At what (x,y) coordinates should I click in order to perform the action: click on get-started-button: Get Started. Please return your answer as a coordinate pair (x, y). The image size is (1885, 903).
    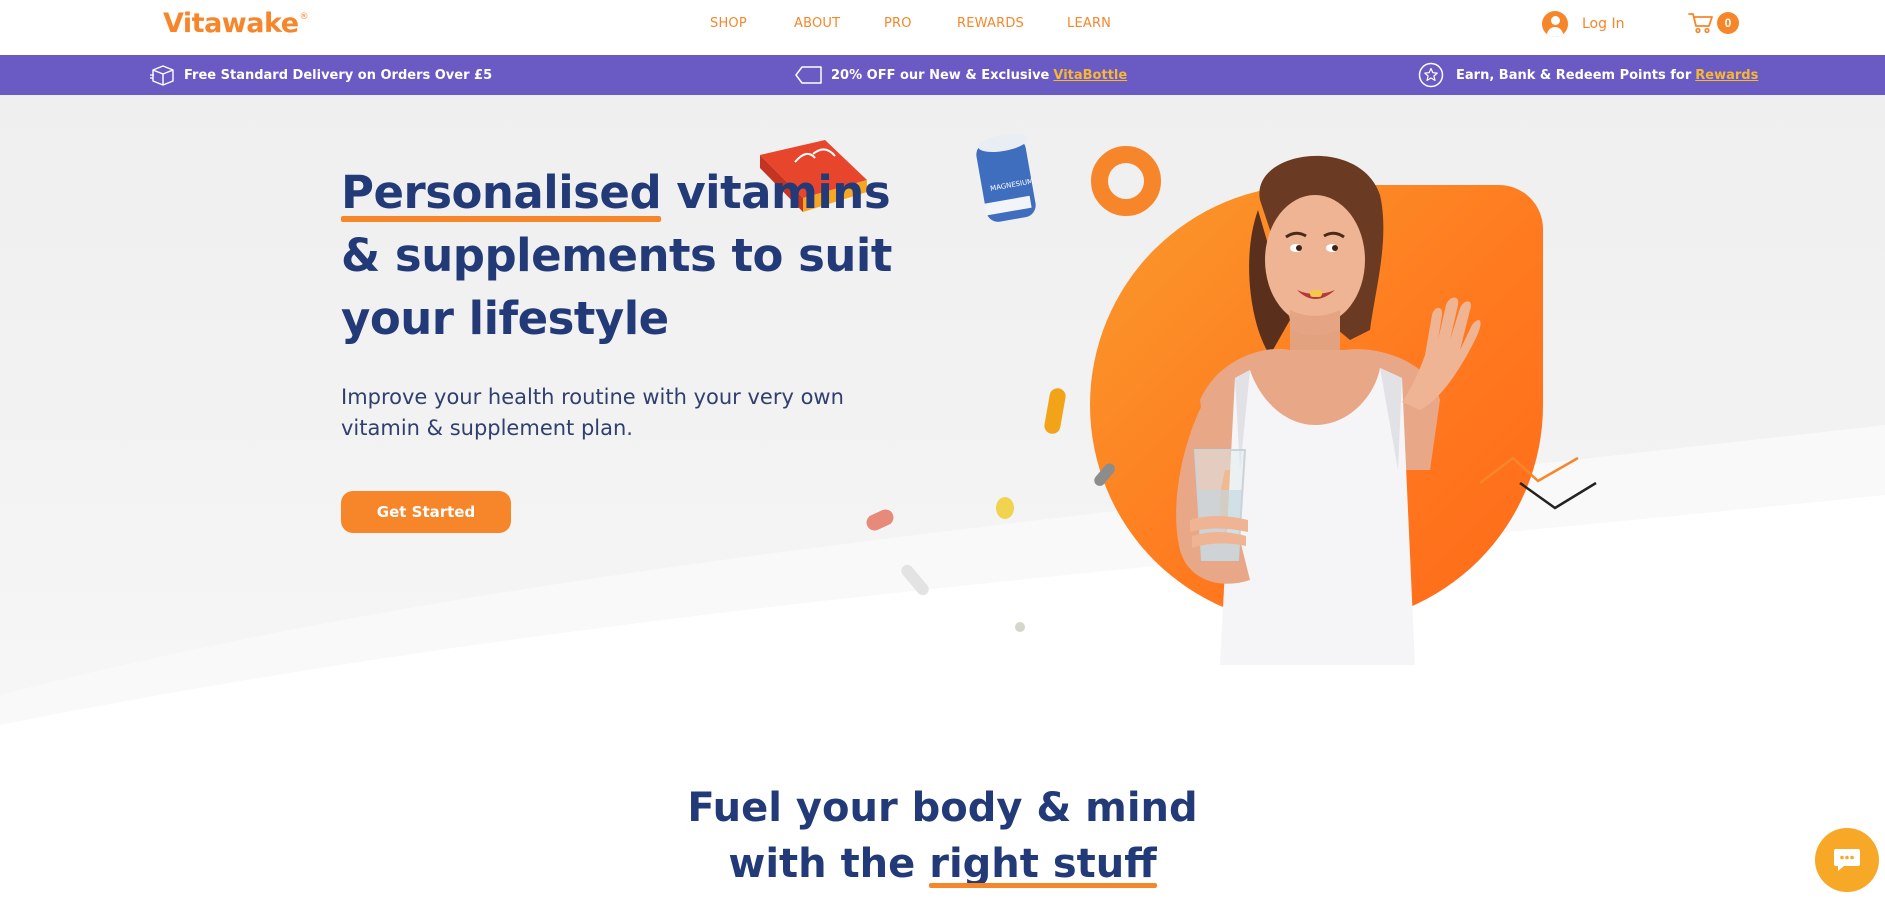
    Looking at the image, I should click on (426, 512).